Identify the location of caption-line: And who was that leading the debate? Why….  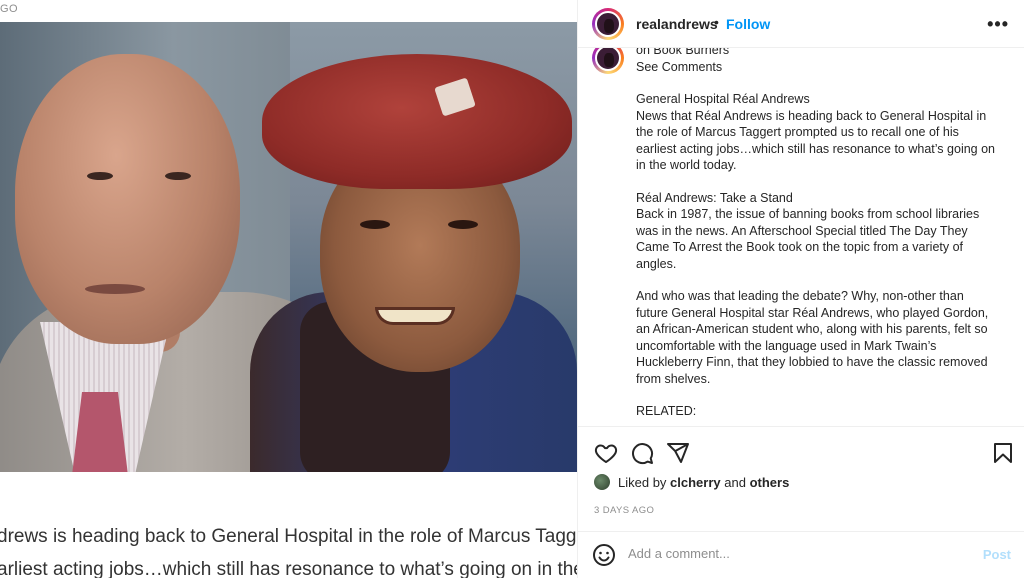
(800, 296).